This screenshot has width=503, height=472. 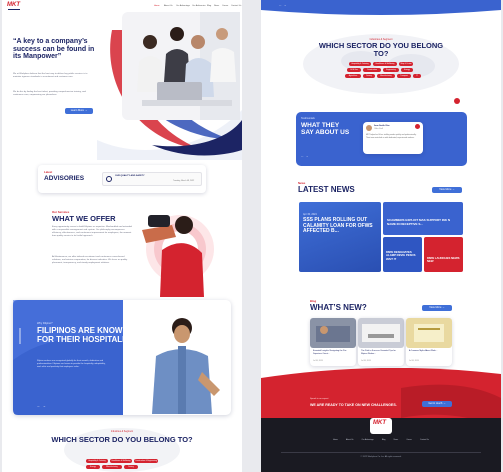 I want to click on filipinos-card-blue-panel, so click(x=68, y=357).